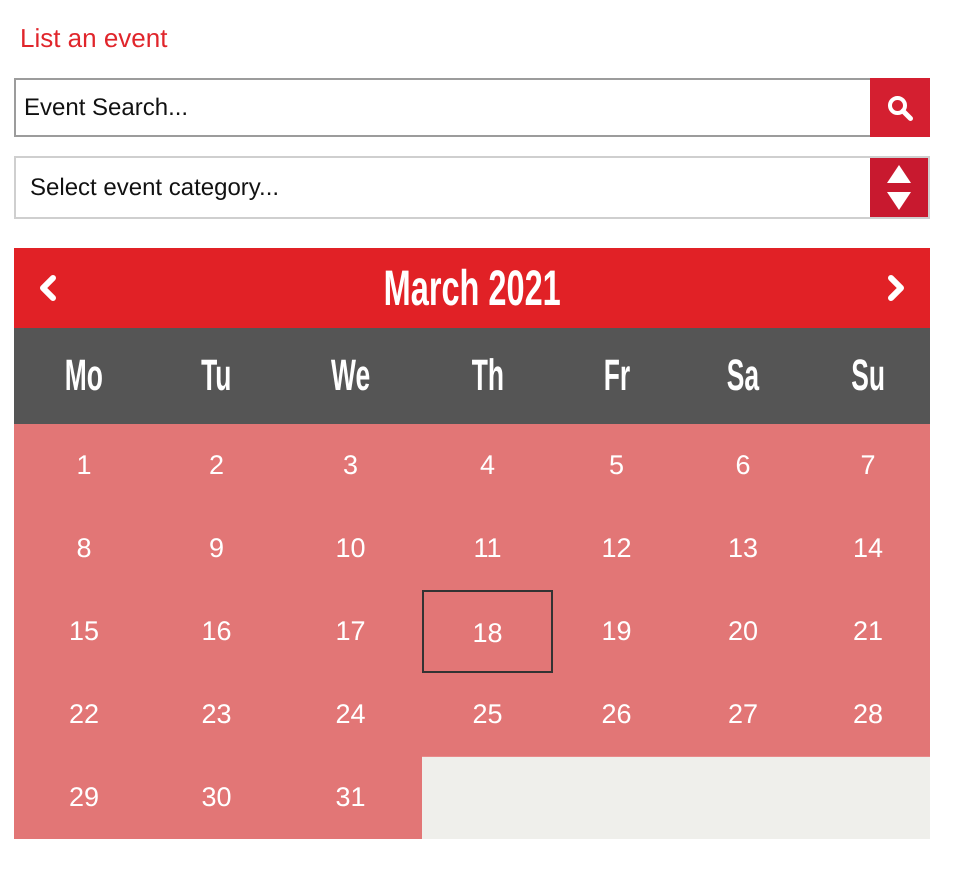  Describe the element at coordinates (216, 714) in the screenshot. I see `day-cell: 23` at that location.